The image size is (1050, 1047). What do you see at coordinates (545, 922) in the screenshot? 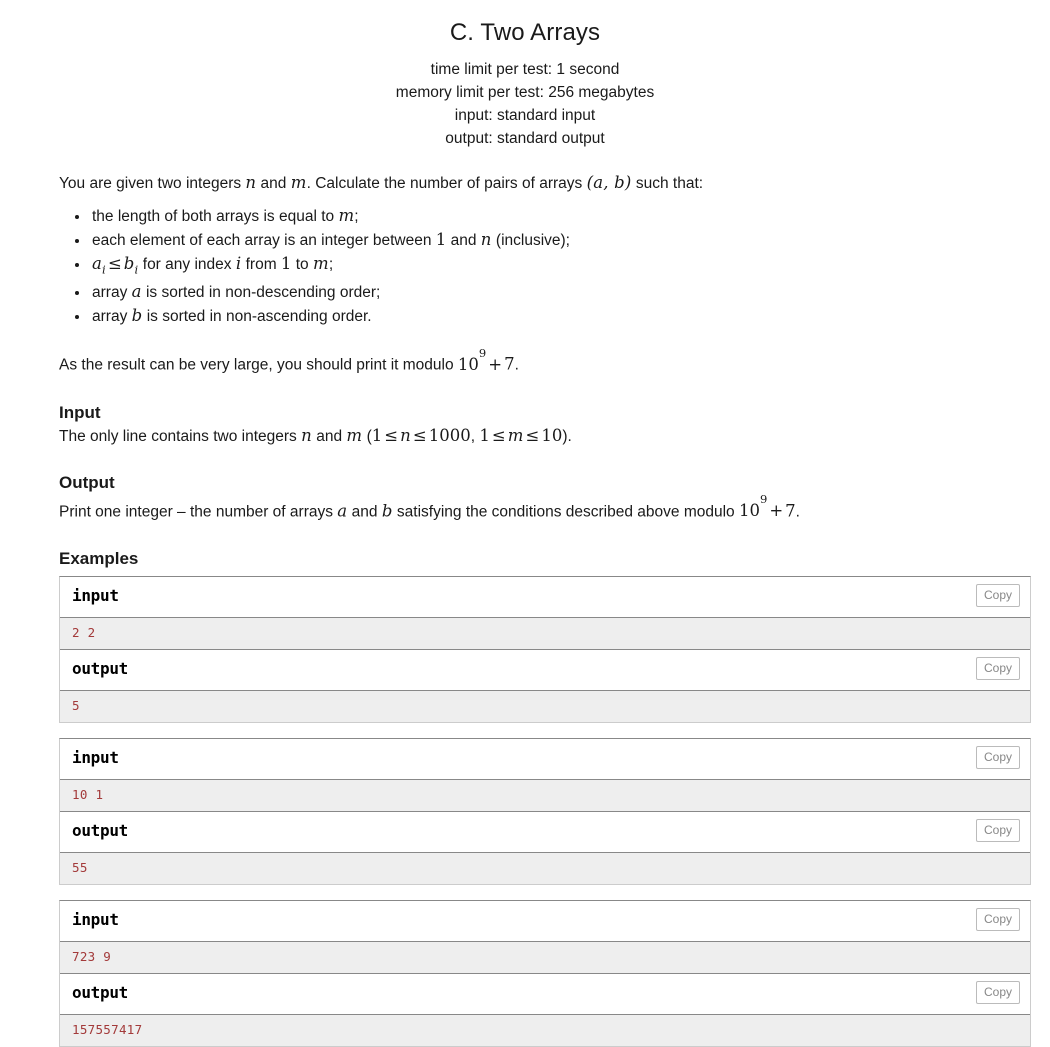
I see `sample-3-input-header: input Copy` at bounding box center [545, 922].